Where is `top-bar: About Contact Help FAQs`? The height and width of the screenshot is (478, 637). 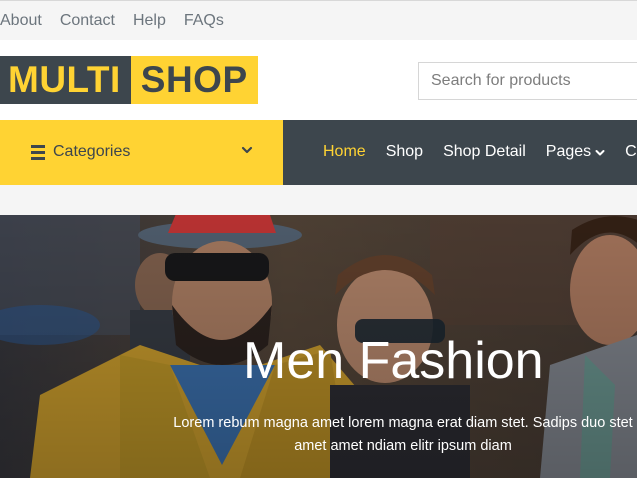
top-bar: About Contact Help FAQs is located at coordinates (318, 20).